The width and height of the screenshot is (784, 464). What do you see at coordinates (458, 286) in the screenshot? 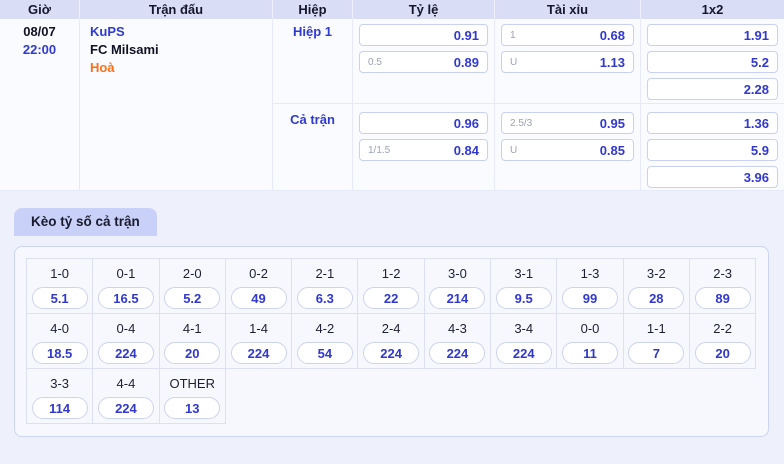
I see `score-cell: 3-0 214` at bounding box center [458, 286].